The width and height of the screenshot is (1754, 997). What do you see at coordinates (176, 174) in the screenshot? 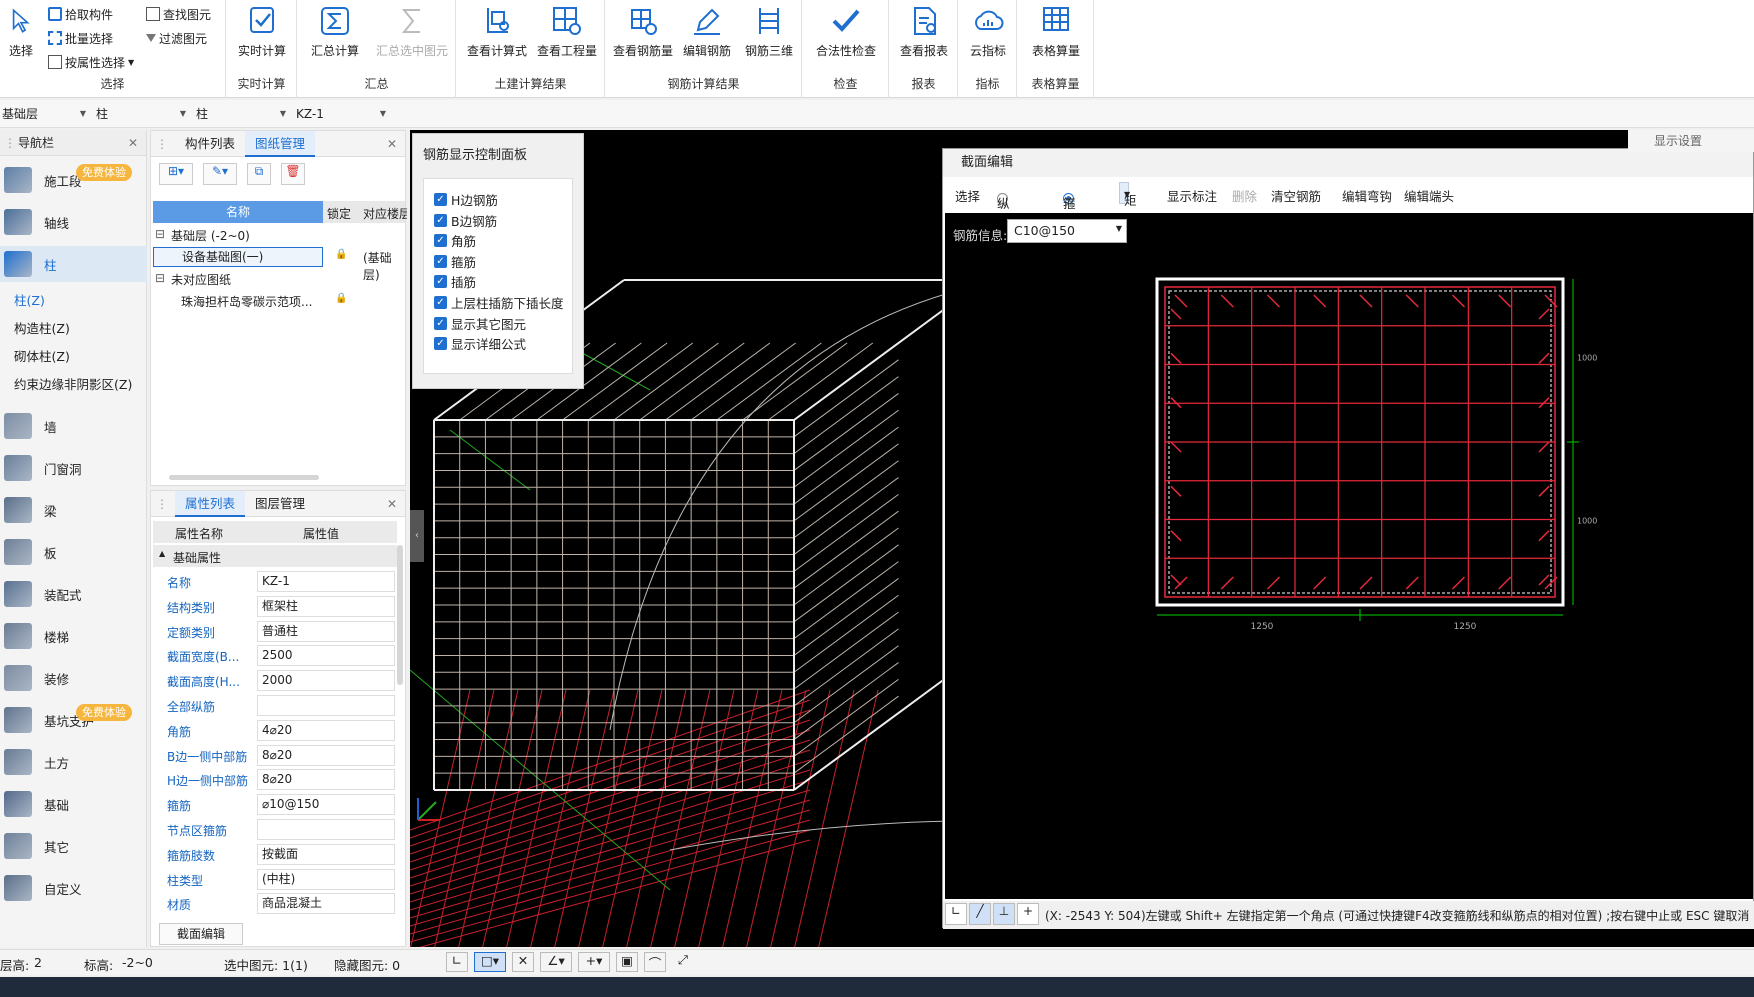
I see `add-drawing-icon: ⊞▾` at bounding box center [176, 174].